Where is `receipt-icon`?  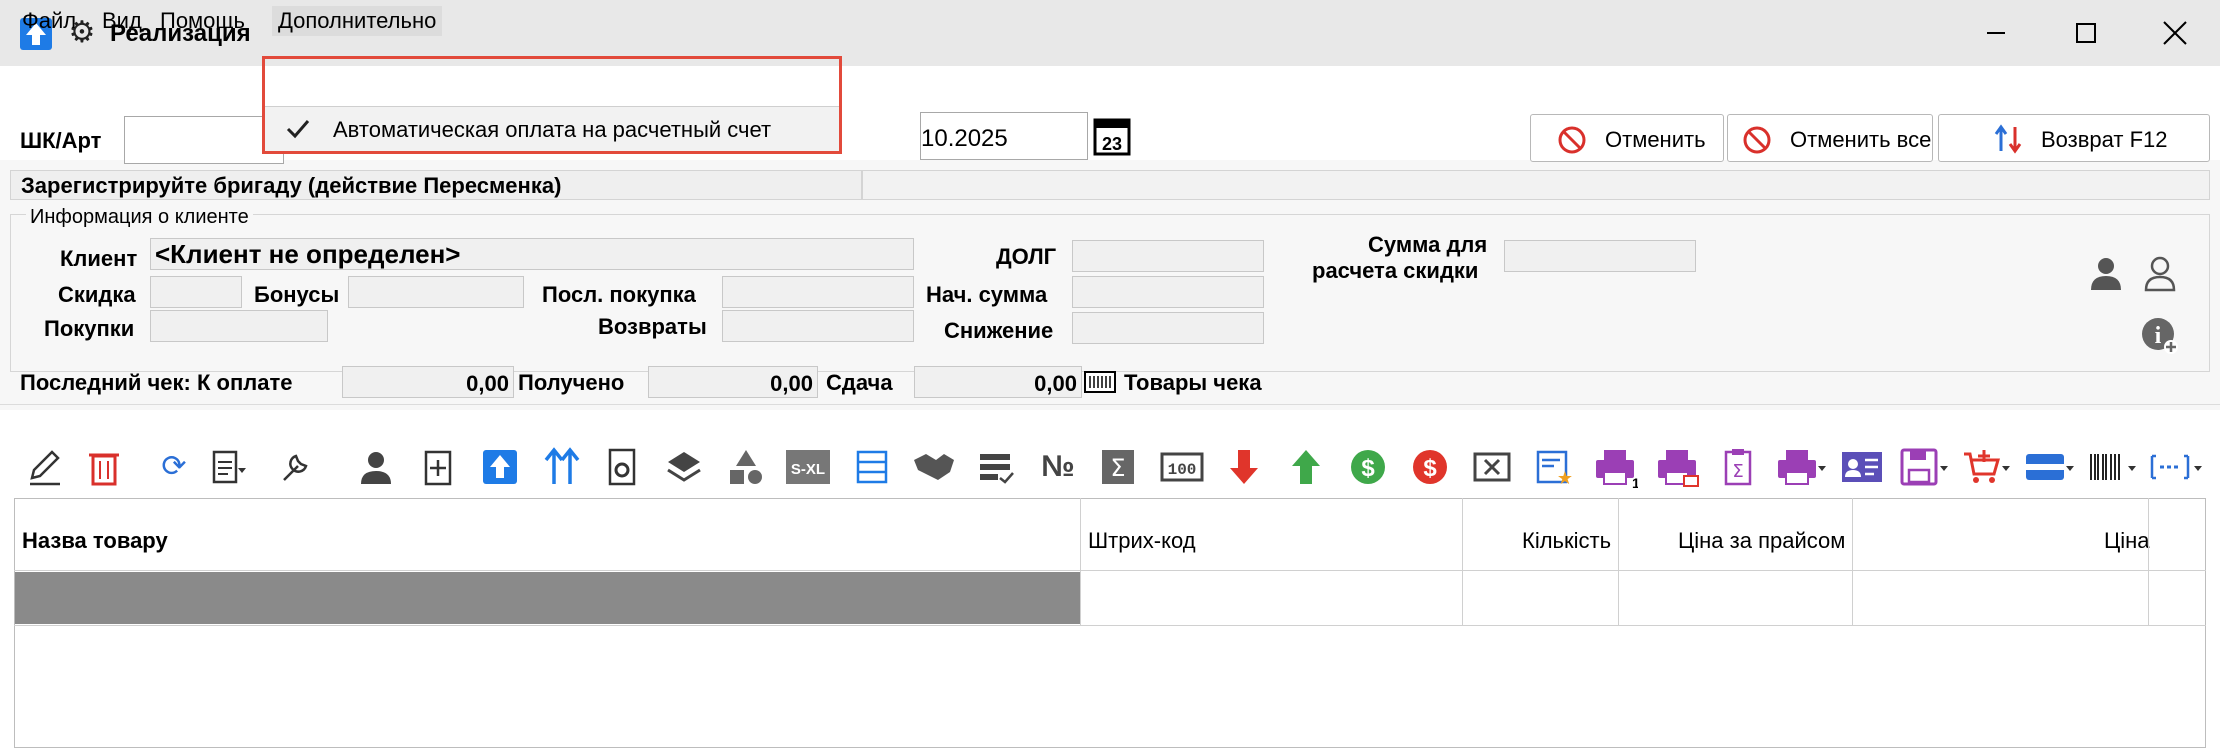
receipt-icon is located at coordinates (1100, 383).